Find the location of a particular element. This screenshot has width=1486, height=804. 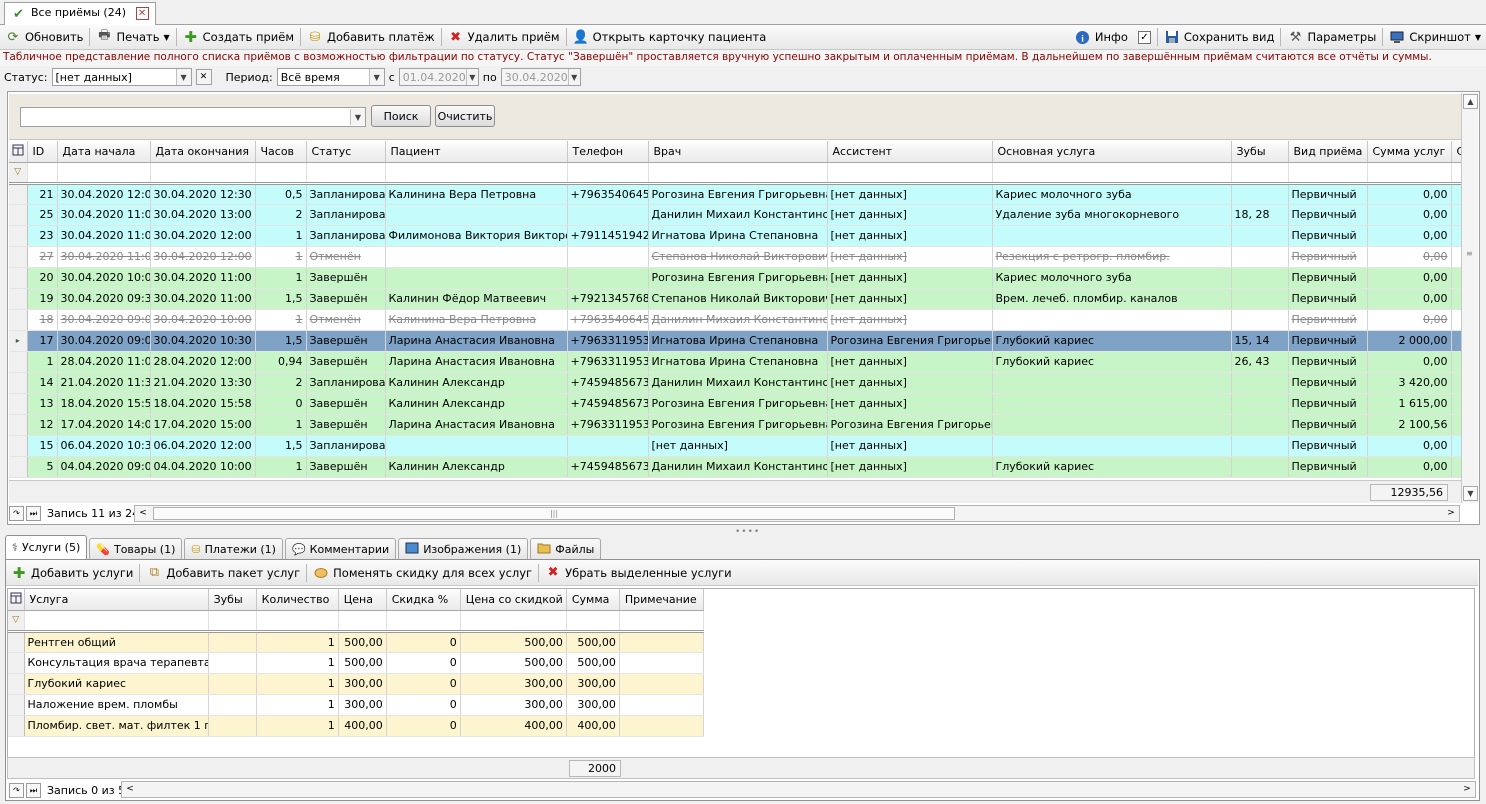

splitter-grip-icon: •••• is located at coordinates (747, 532).